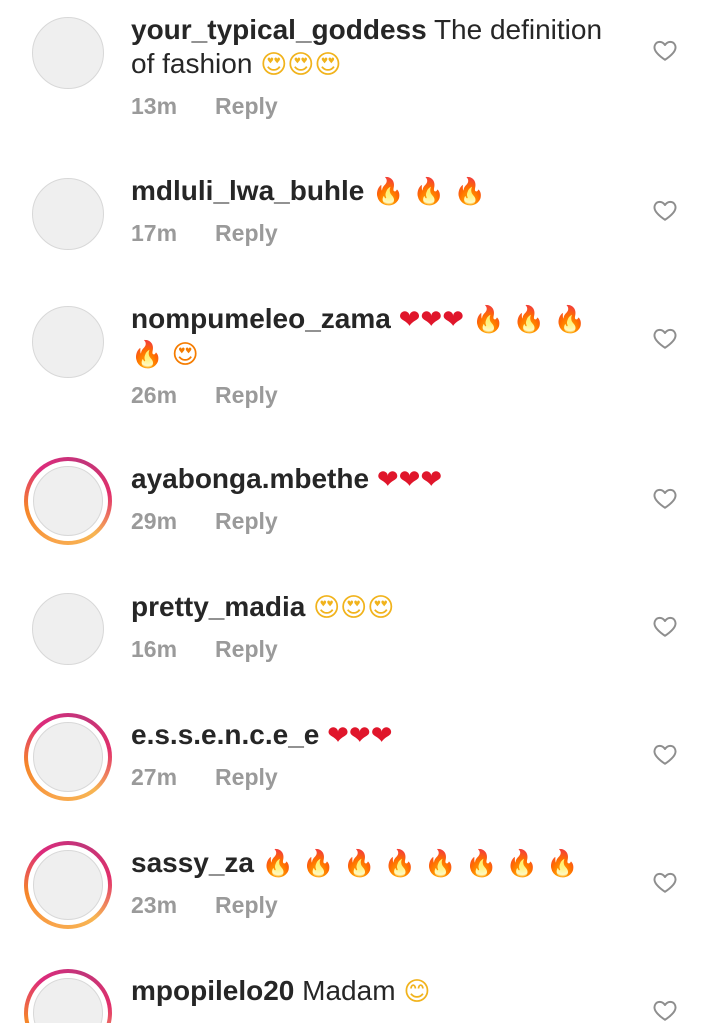 The image size is (720, 1023). I want to click on comment-meta: 16m Reply, so click(204, 649).